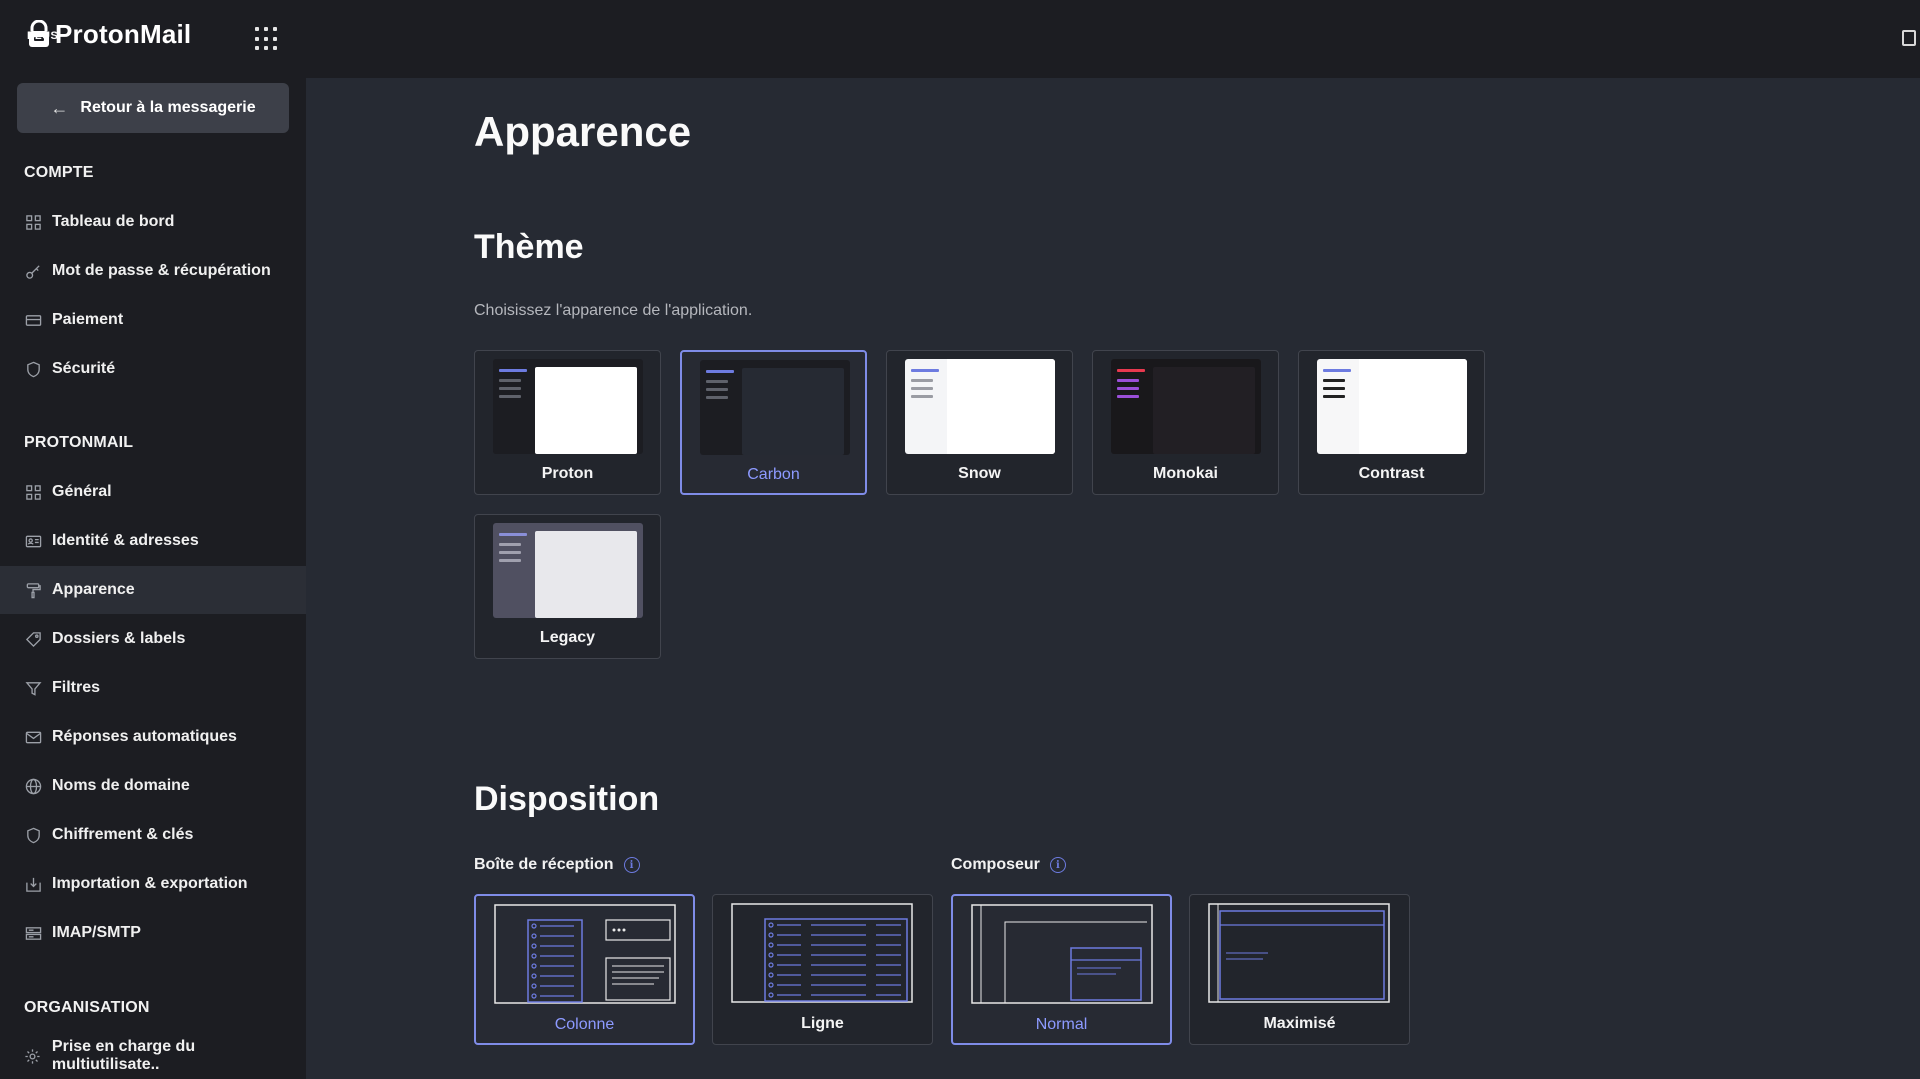  I want to click on layout-label: Colonne, so click(584, 1024).